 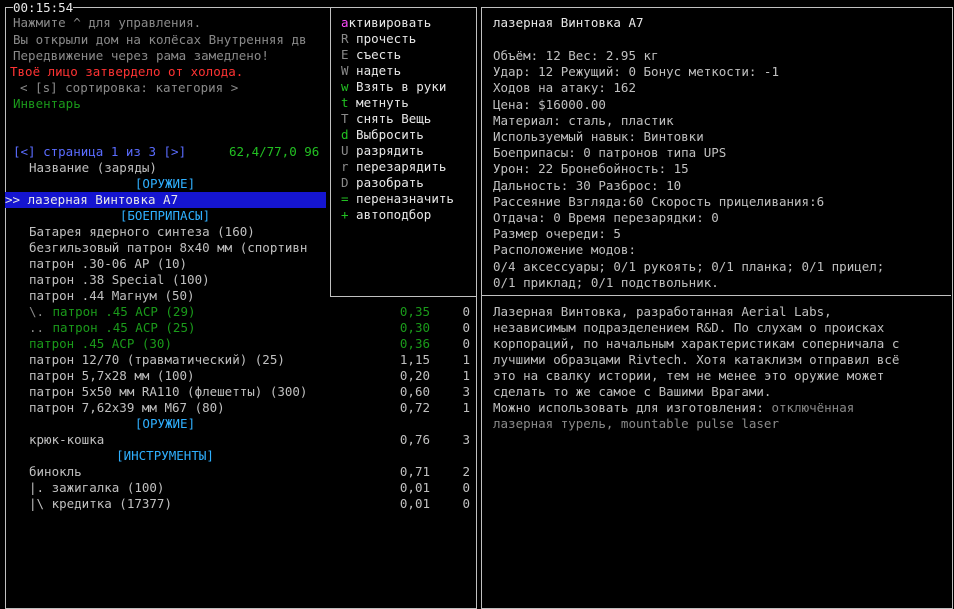 What do you see at coordinates (345, 198) in the screenshot?
I see `hotkey: =` at bounding box center [345, 198].